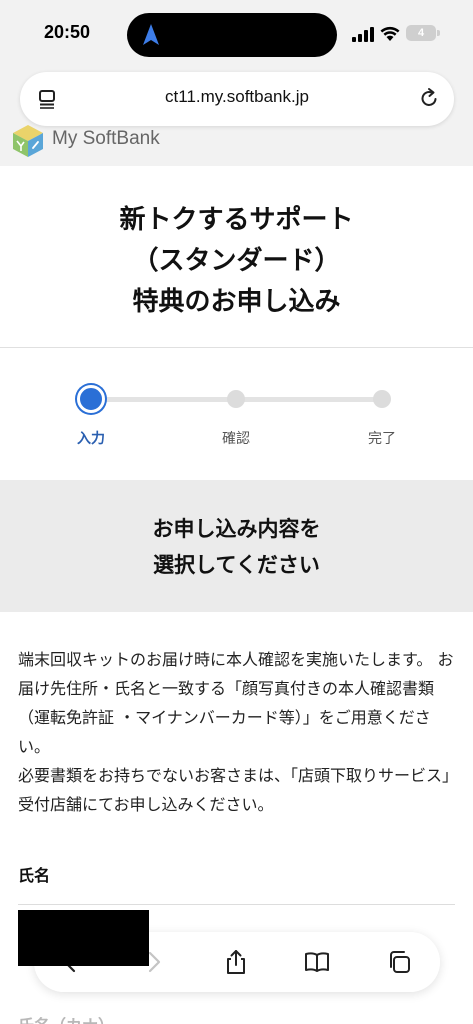  I want to click on step-dot-complete, so click(382, 399).